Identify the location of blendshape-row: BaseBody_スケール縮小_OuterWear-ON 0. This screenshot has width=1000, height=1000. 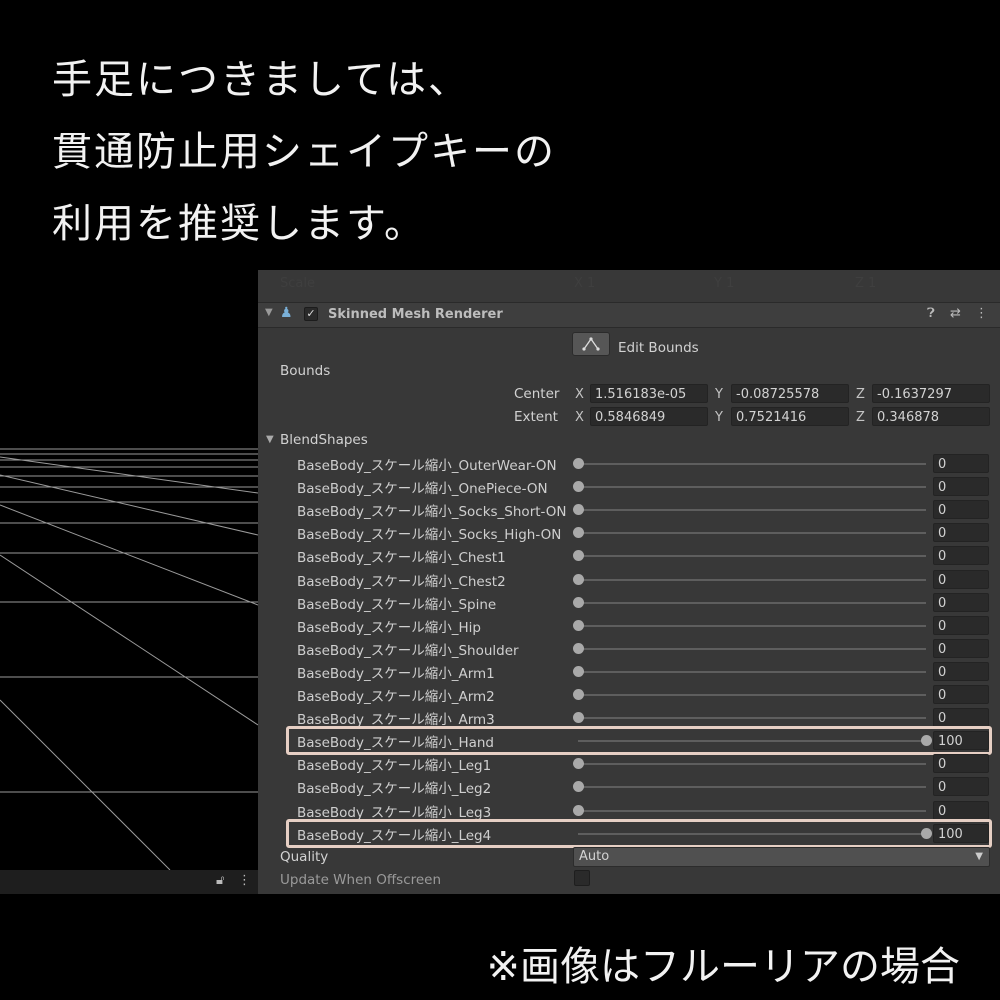
(629, 463).